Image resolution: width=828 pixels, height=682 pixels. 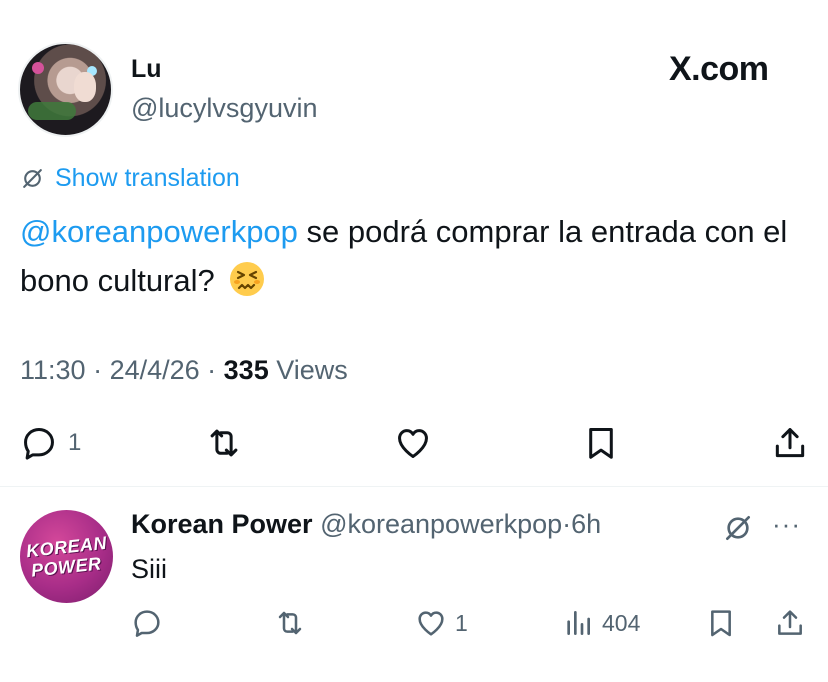 What do you see at coordinates (601, 623) in the screenshot?
I see `views-button: 404` at bounding box center [601, 623].